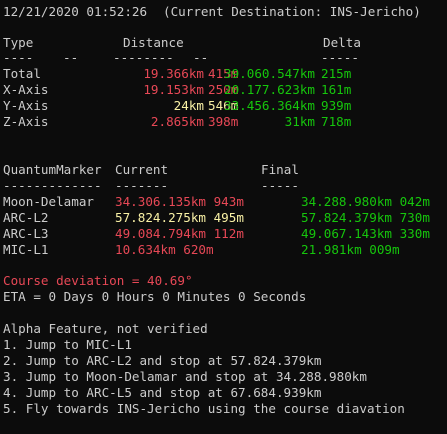 The height and width of the screenshot is (434, 447). I want to click on row-label: Y-Axis, so click(26, 105).